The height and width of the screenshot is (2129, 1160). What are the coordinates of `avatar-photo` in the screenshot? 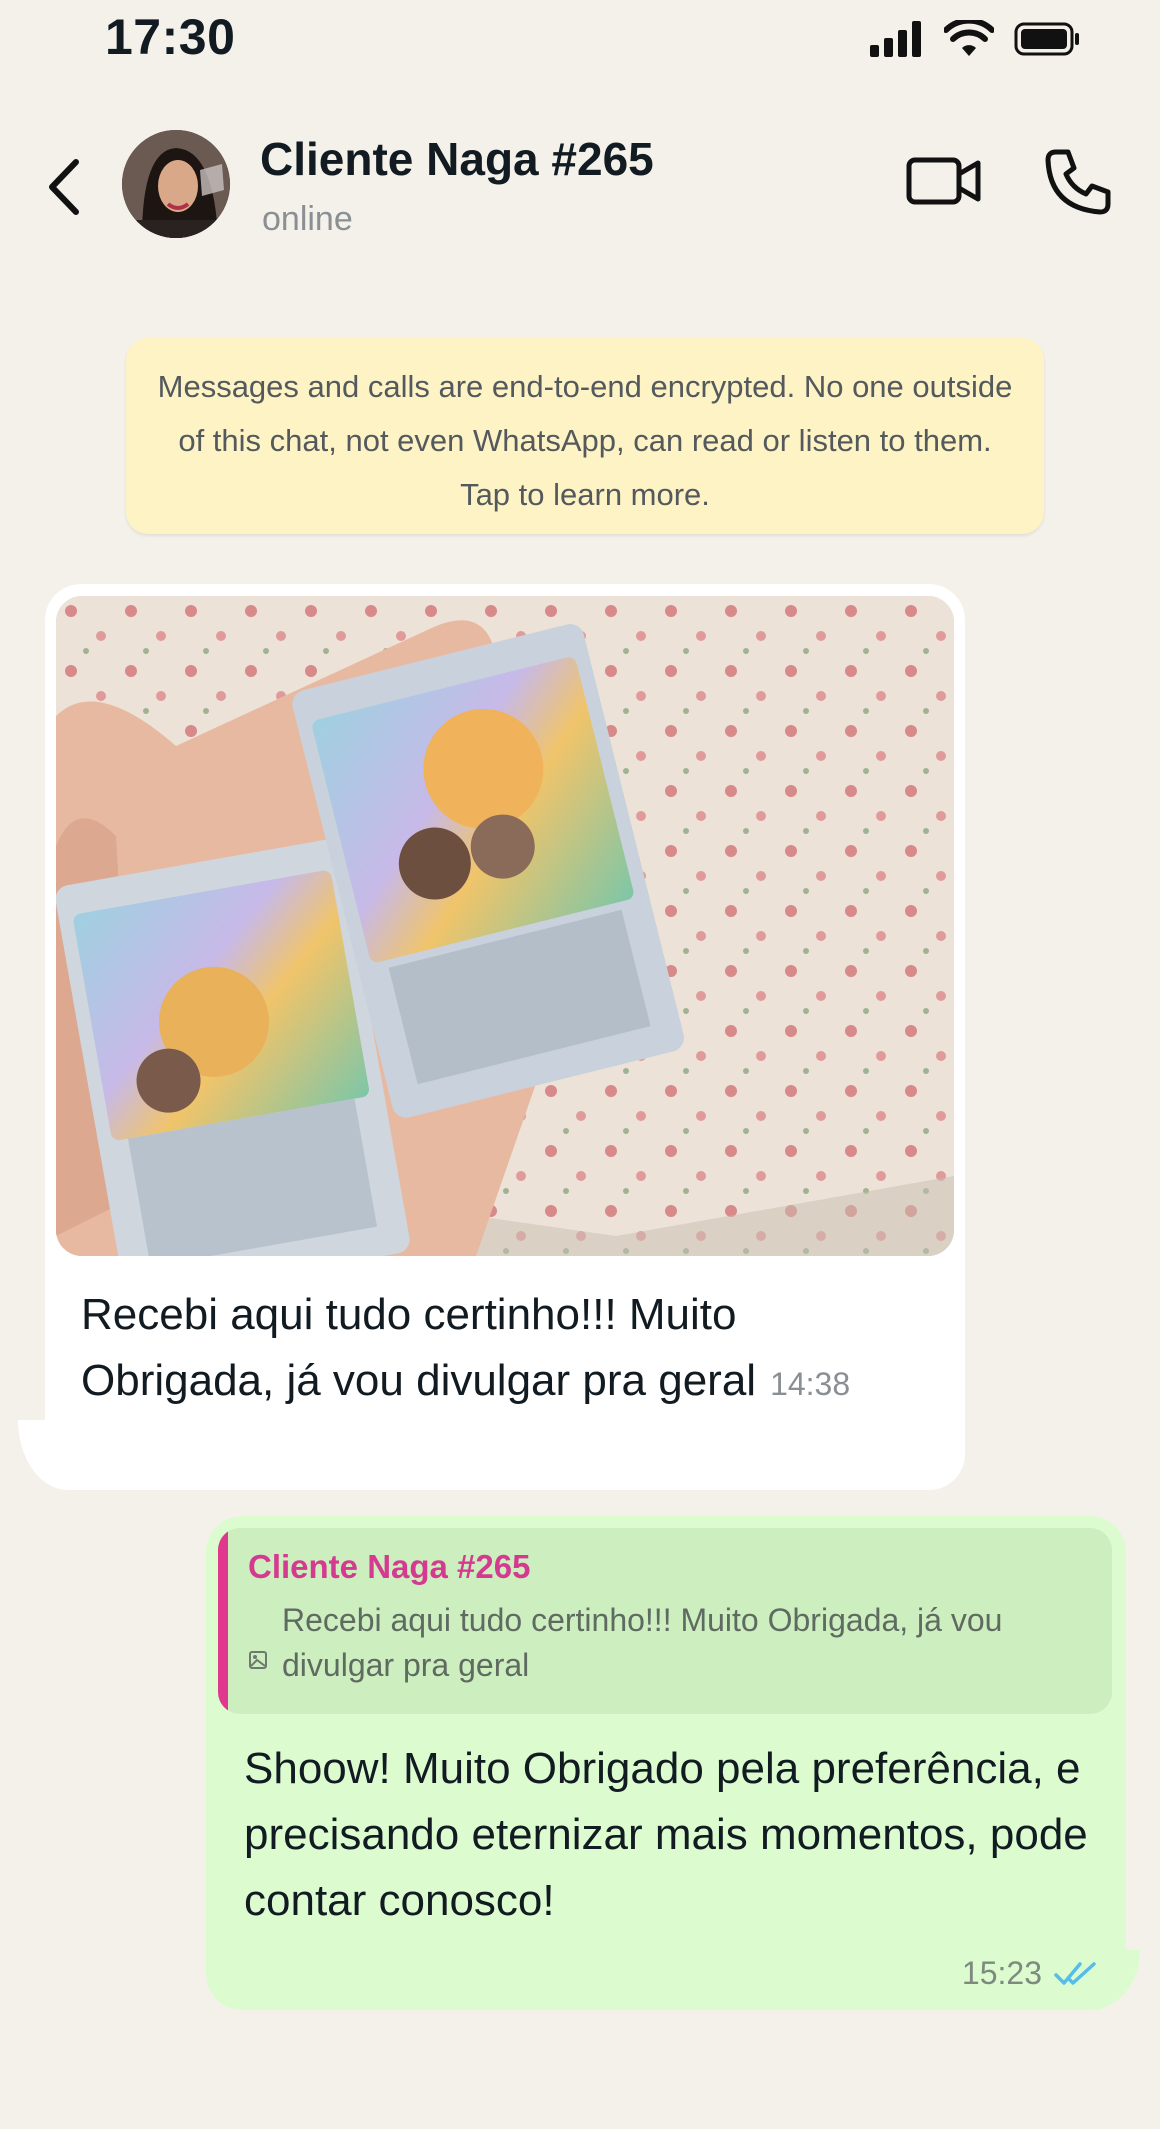 It's located at (176, 184).